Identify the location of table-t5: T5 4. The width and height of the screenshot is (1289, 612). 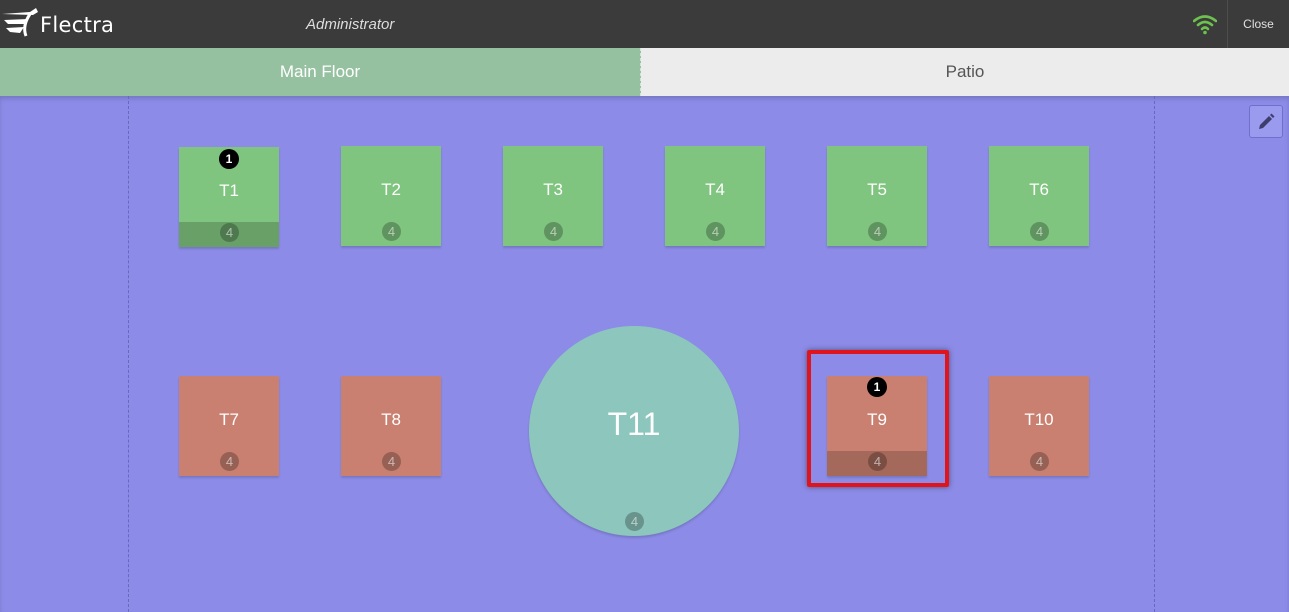
(877, 196).